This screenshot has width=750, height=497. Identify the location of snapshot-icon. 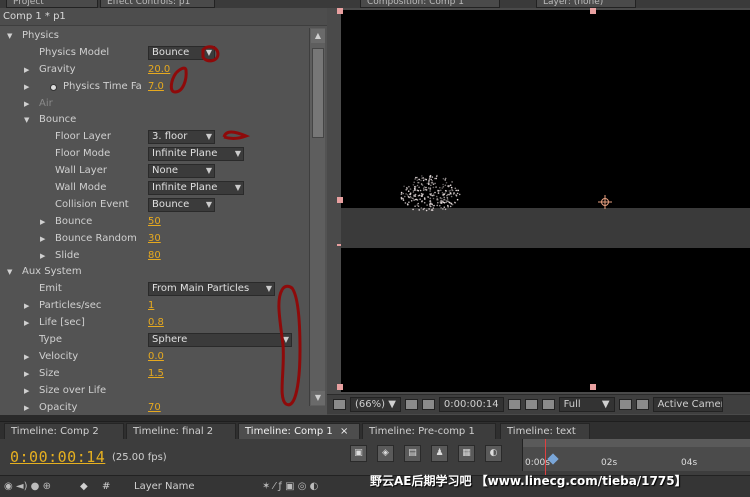
(514, 404).